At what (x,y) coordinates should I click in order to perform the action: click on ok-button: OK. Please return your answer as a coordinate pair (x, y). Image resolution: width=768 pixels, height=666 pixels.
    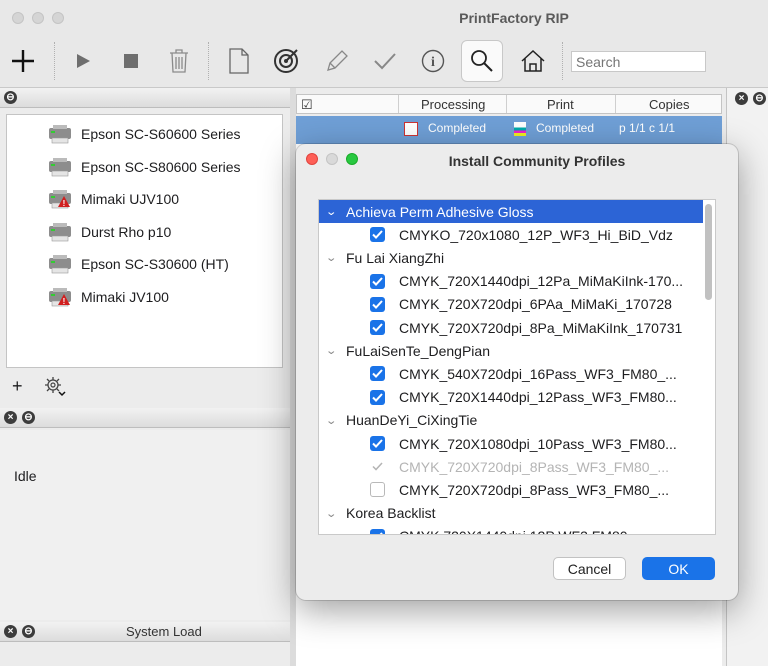
    Looking at the image, I should click on (678, 568).